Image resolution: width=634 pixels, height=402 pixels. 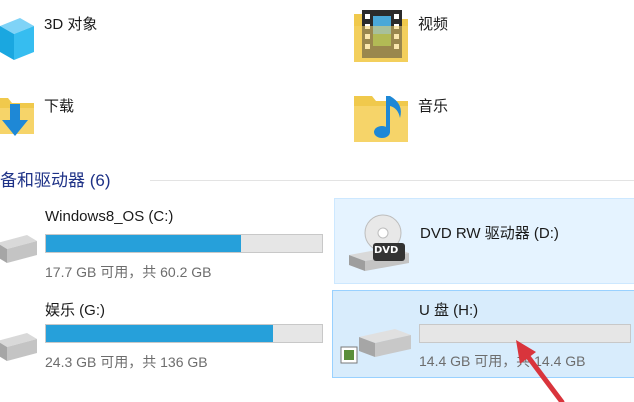 I want to click on folder-label: 3D 对象, so click(x=71, y=24).